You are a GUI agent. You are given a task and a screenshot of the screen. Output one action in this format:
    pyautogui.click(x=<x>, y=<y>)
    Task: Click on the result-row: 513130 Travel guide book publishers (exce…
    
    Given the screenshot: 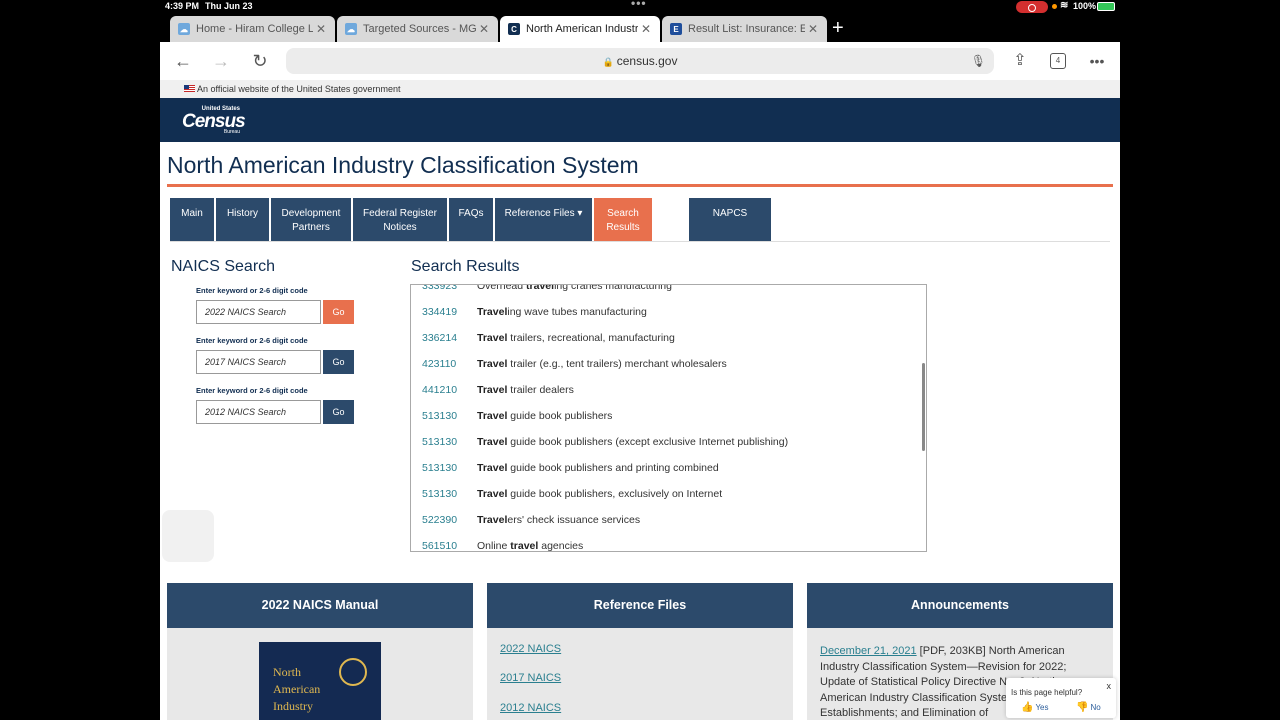 What is the action you would take?
    pyautogui.click(x=605, y=442)
    